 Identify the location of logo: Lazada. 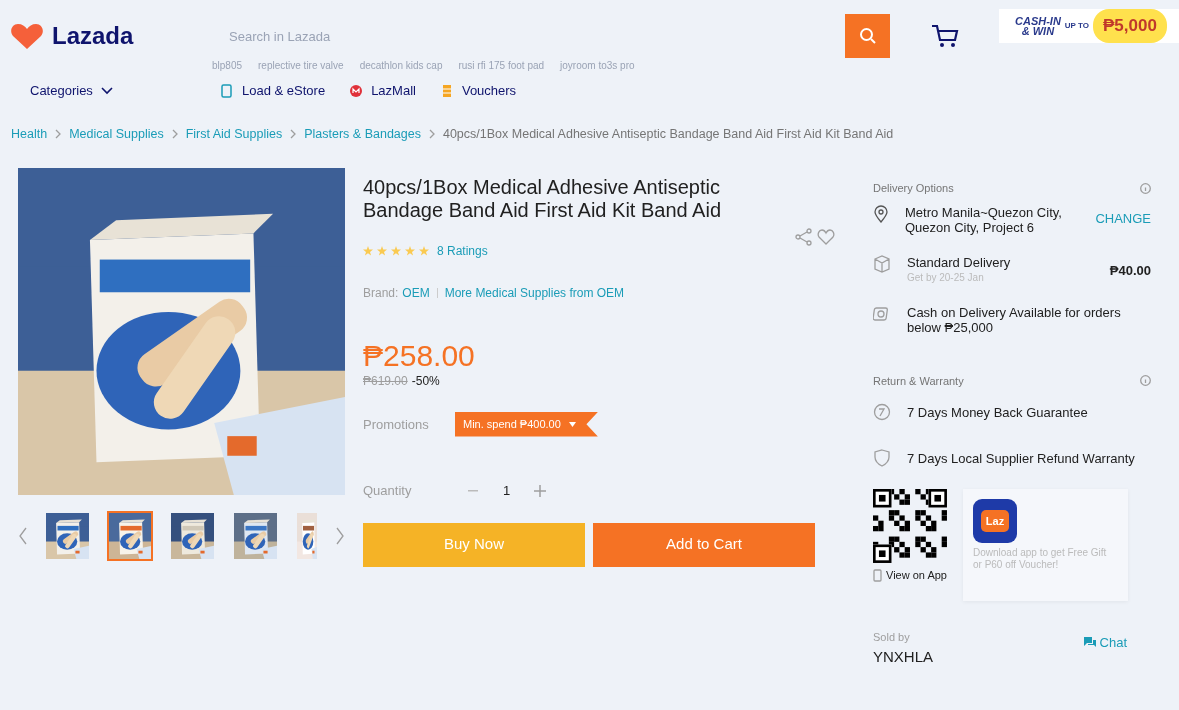
(93, 36).